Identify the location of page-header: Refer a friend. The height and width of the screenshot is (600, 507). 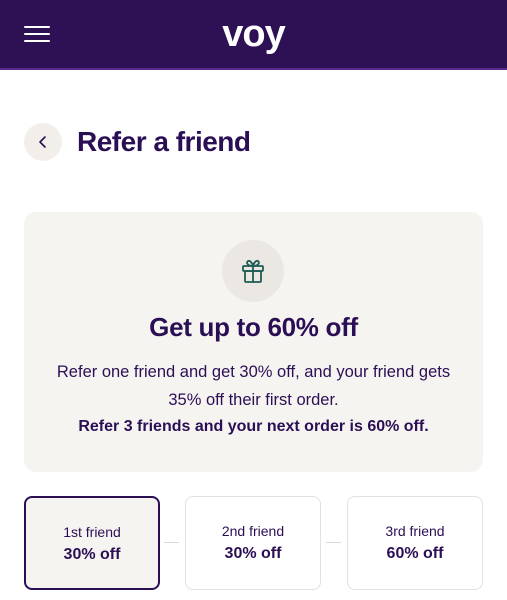
(137, 142).